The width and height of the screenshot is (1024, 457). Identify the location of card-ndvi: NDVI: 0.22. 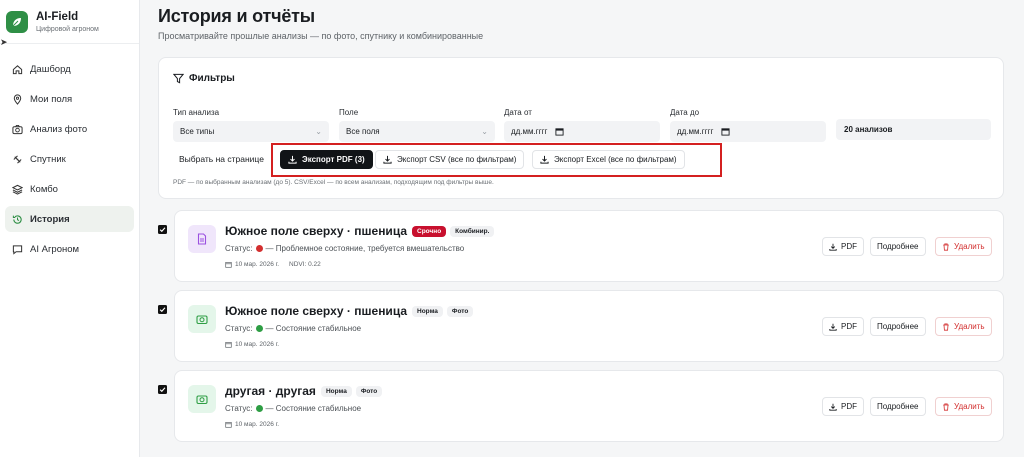
(305, 264).